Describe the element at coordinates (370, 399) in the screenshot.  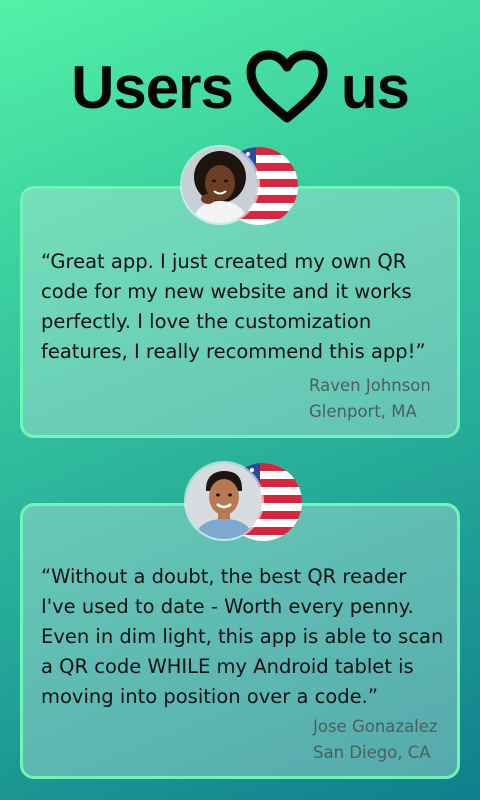
I see `testimonial-author: Raven Johnson Glenport, MA` at that location.